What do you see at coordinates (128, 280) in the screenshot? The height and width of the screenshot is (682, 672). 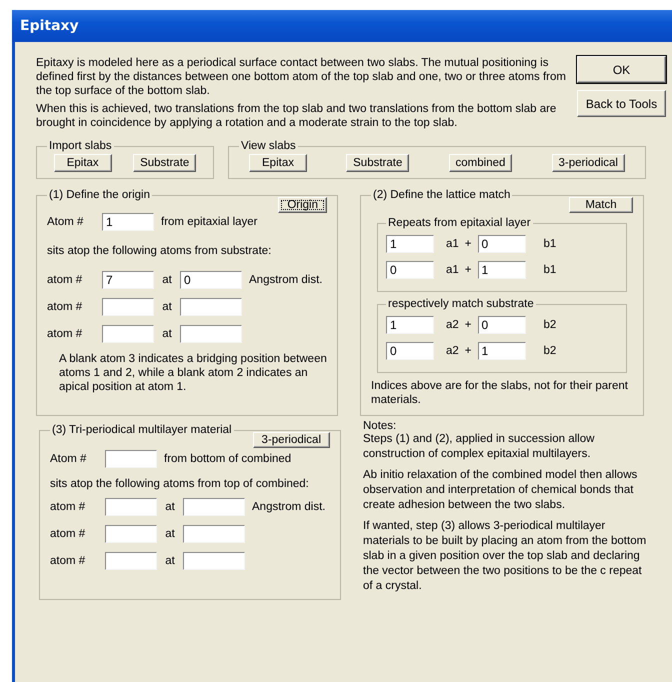 I see `input-field: 7` at bounding box center [128, 280].